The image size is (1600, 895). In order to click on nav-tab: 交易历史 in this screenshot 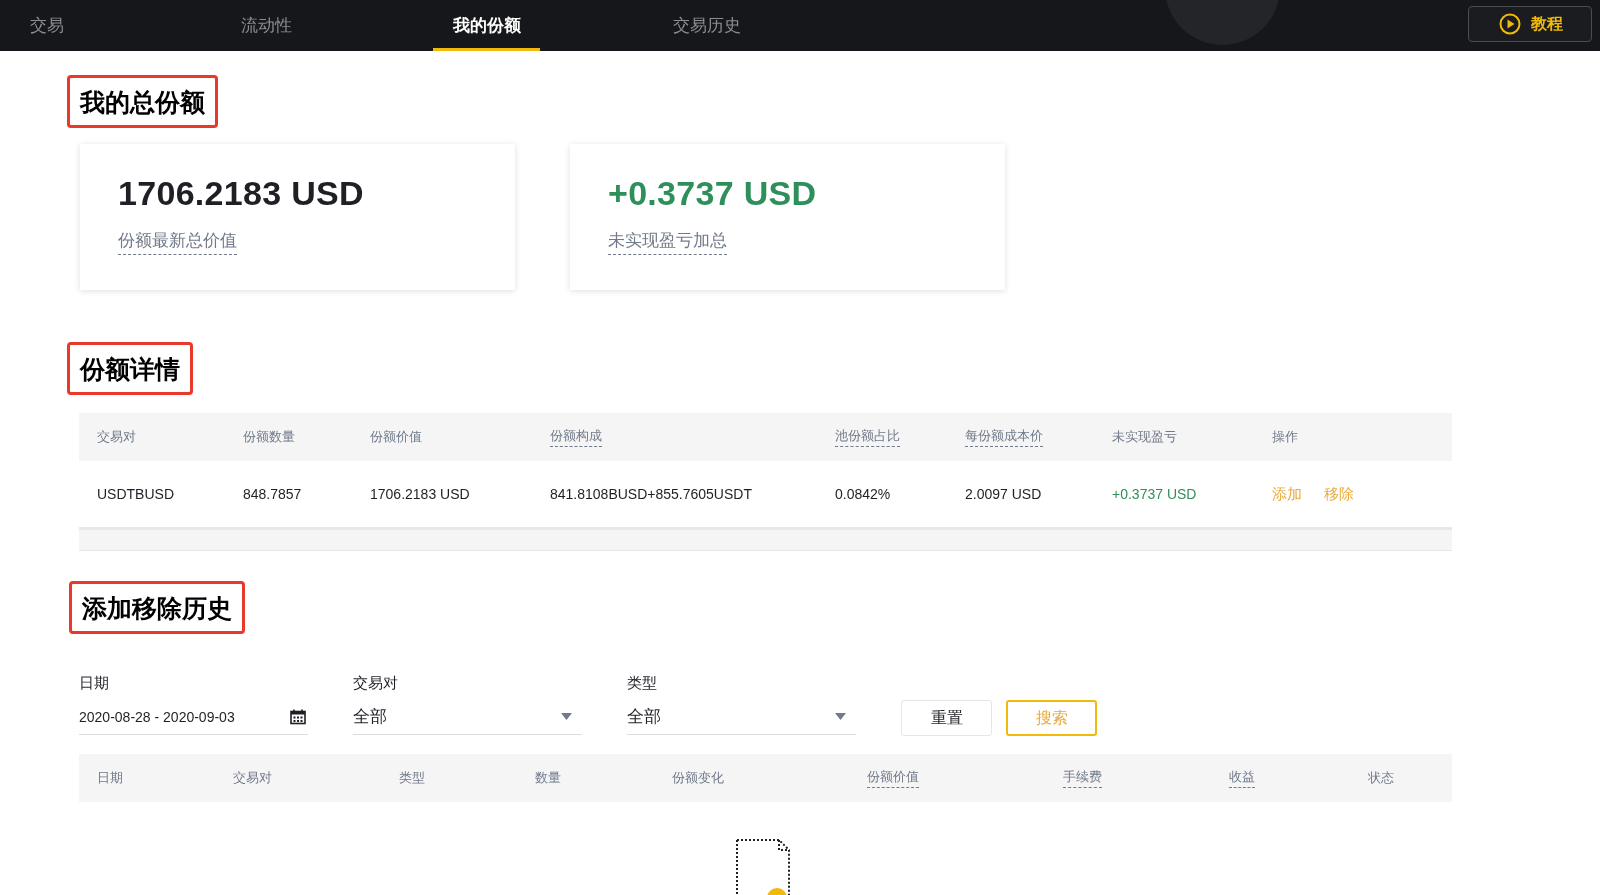, I will do `click(706, 25)`.